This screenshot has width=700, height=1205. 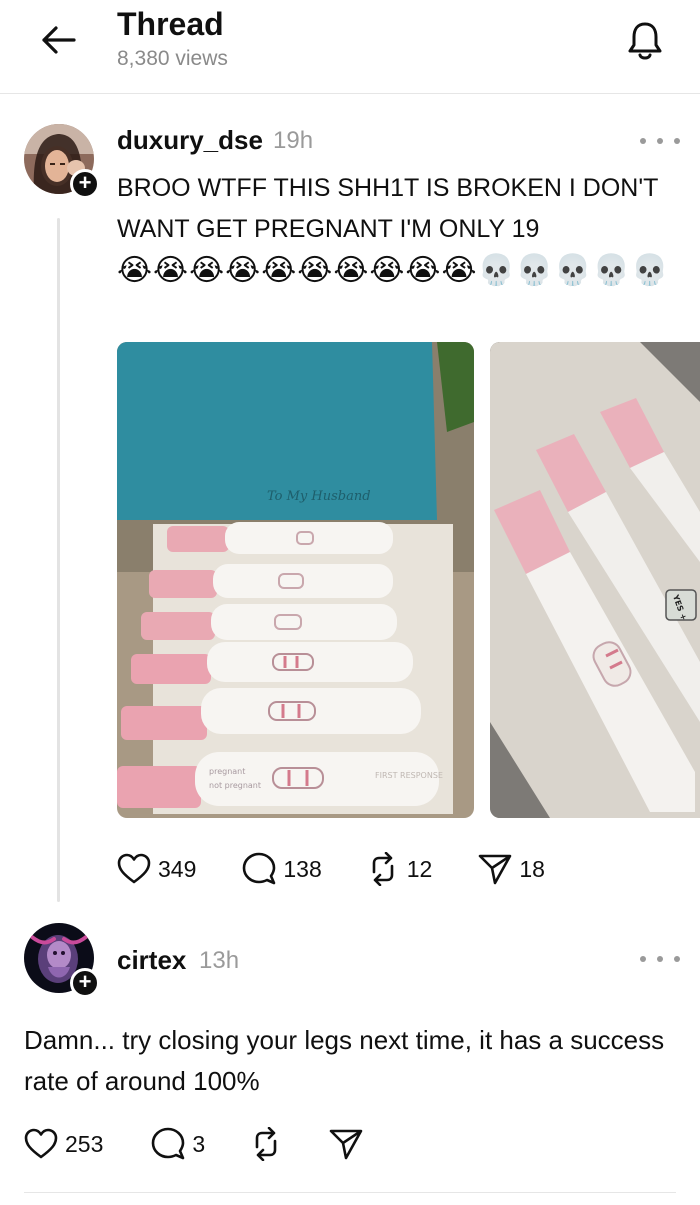 I want to click on reply-more-button, so click(x=660, y=959).